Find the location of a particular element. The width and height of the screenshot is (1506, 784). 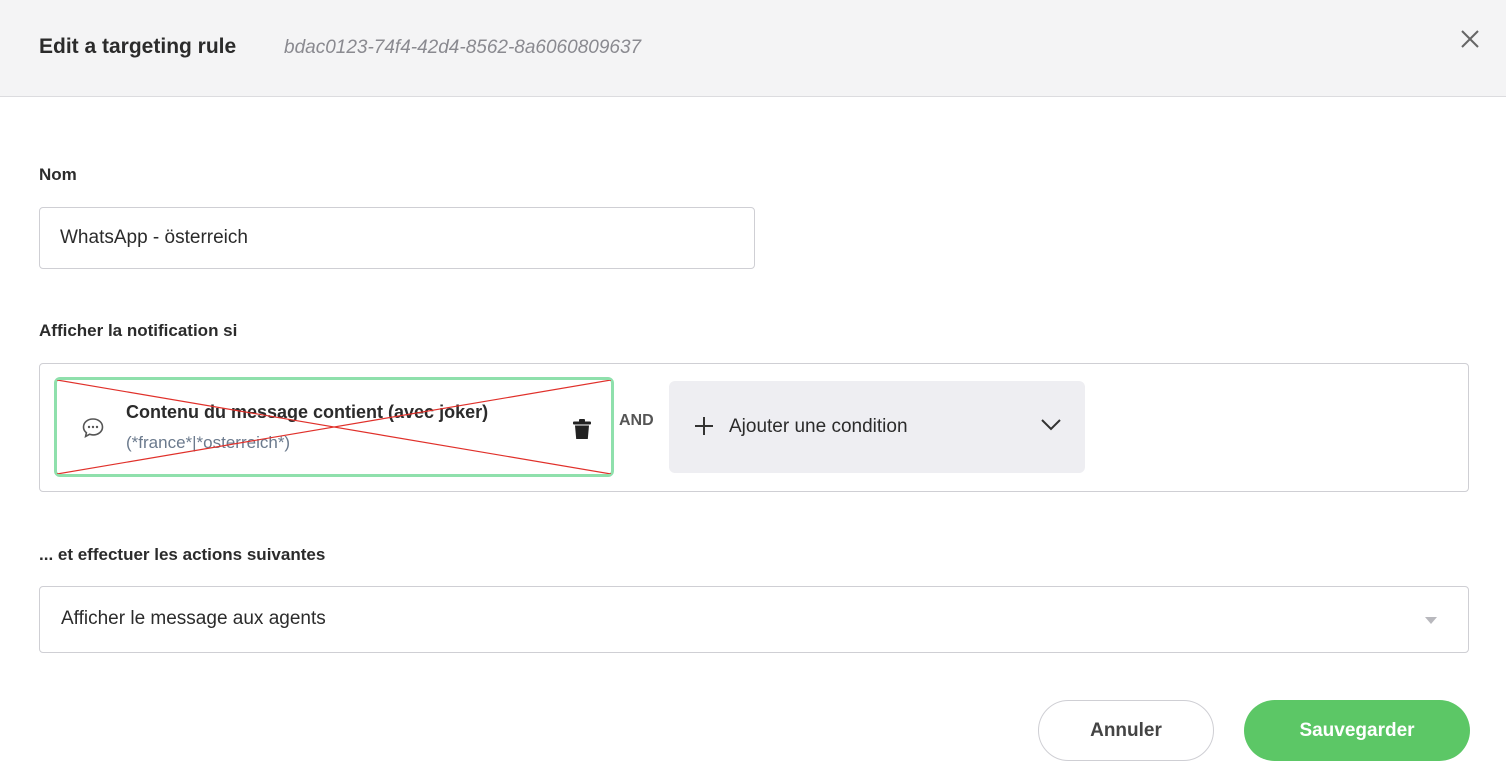

actions-label: ... et effectuer les actions suivantes is located at coordinates (182, 554).